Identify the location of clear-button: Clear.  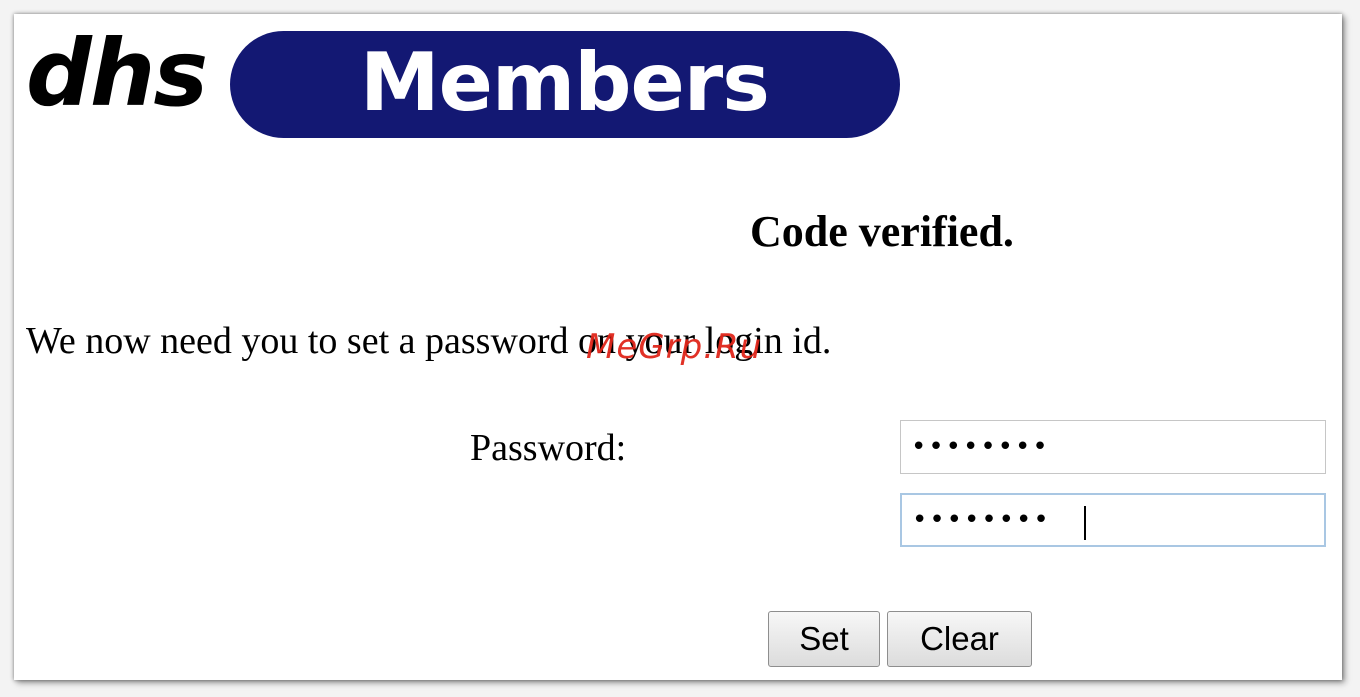
(959, 639).